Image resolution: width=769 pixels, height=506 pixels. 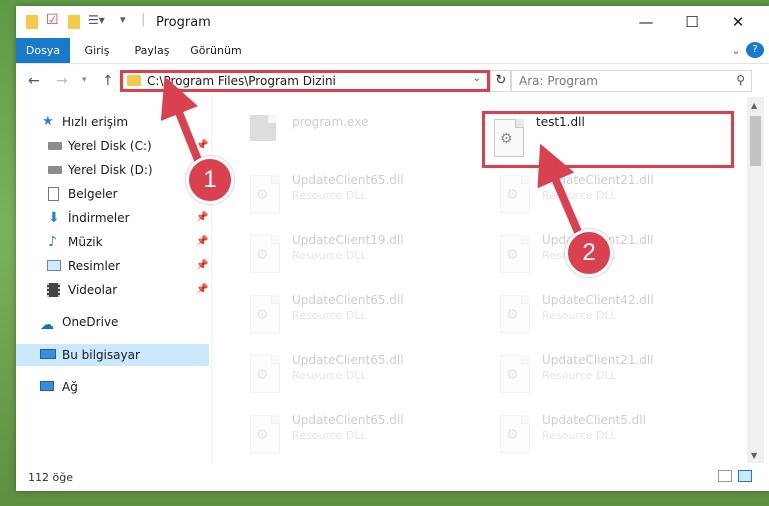 I want to click on tab-file: Dosya, so click(x=43, y=50).